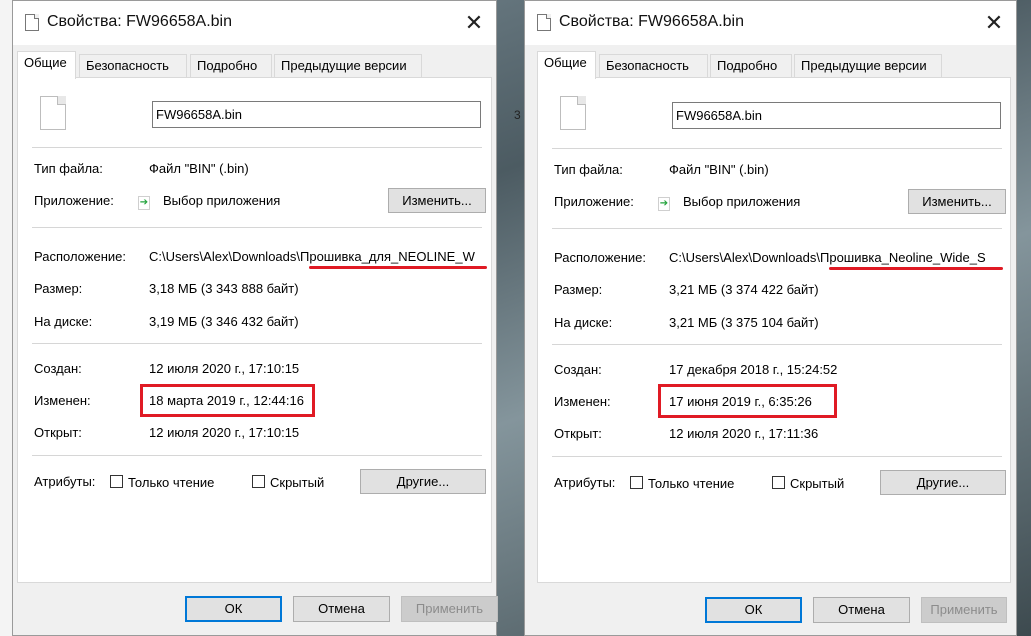 Image resolution: width=1031 pixels, height=636 pixels. What do you see at coordinates (224, 368) in the screenshot?
I see `created-value: 12 июля 2020 г., 17:10:15` at bounding box center [224, 368].